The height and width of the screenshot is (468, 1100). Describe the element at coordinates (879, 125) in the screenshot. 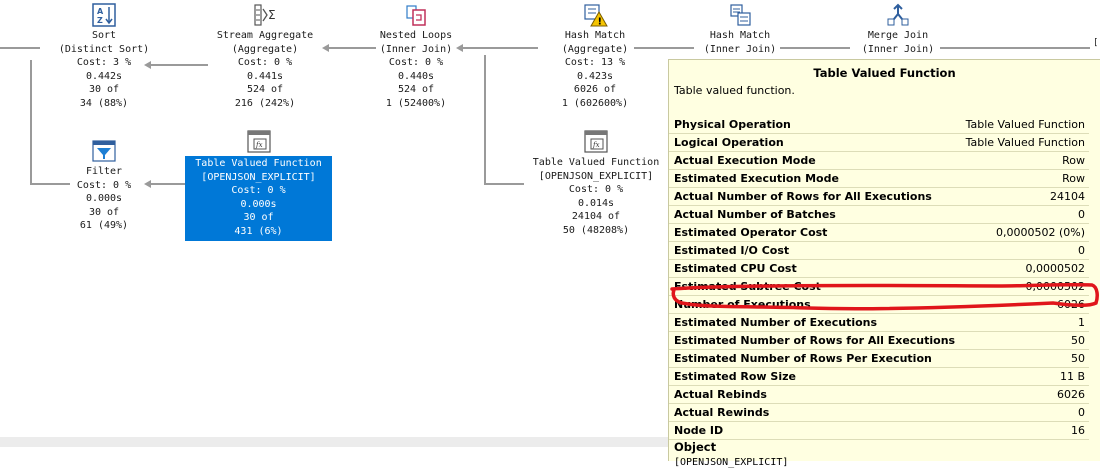

I see `tooltip-row: Physical Operation Table Valued Function` at that location.